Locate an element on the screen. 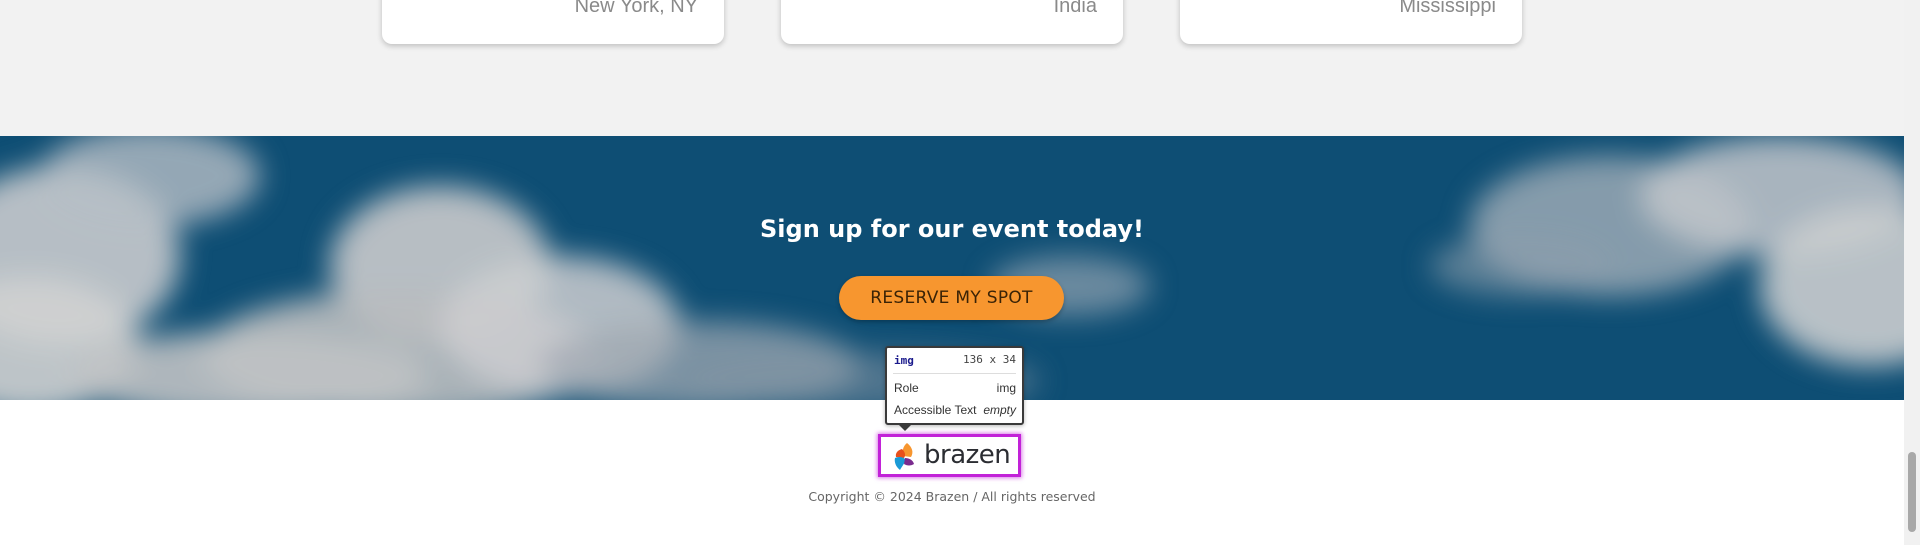 This screenshot has height=545, width=1920. location-card: Mississippi is located at coordinates (1351, 22).